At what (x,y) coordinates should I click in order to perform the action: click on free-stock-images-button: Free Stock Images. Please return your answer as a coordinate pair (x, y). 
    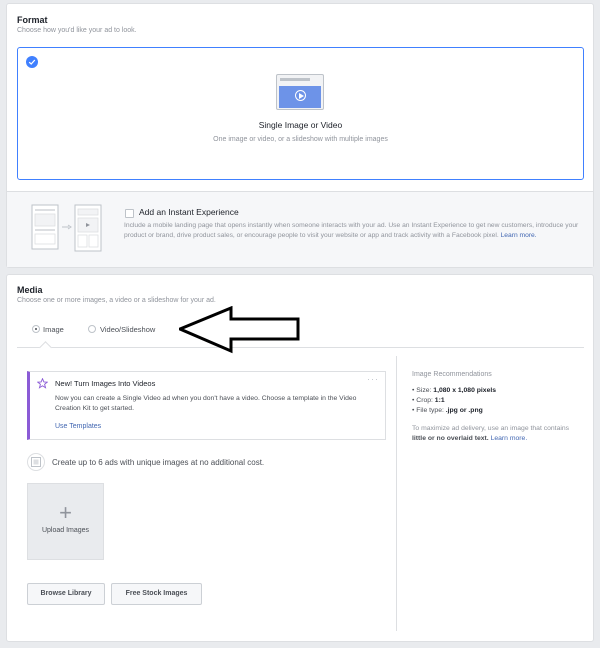
    Looking at the image, I should click on (156, 594).